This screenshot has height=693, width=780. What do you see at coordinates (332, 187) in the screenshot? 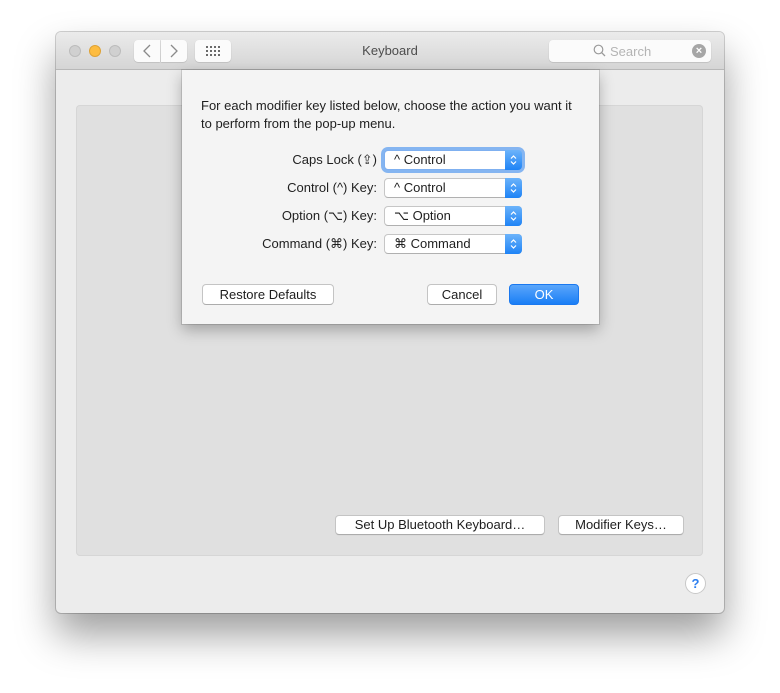
I see `control-key-label: Control (^) Key:` at bounding box center [332, 187].